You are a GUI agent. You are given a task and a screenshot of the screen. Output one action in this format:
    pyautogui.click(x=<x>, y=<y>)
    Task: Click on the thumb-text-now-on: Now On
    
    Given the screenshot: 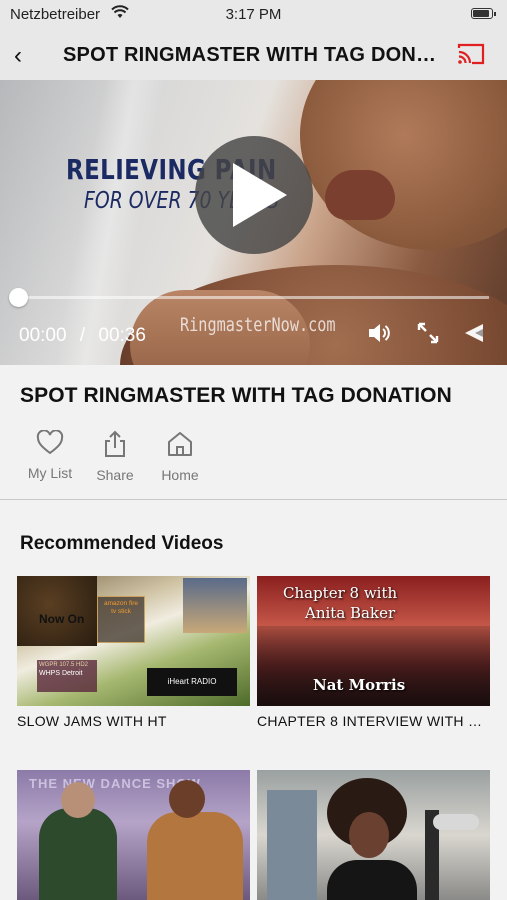 What is the action you would take?
    pyautogui.click(x=62, y=619)
    